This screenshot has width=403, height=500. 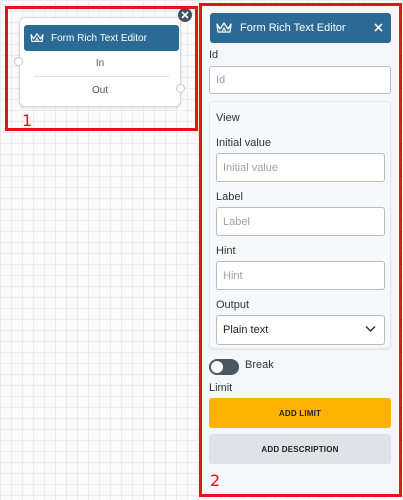 What do you see at coordinates (214, 55) in the screenshot?
I see `id-label: Id` at bounding box center [214, 55].